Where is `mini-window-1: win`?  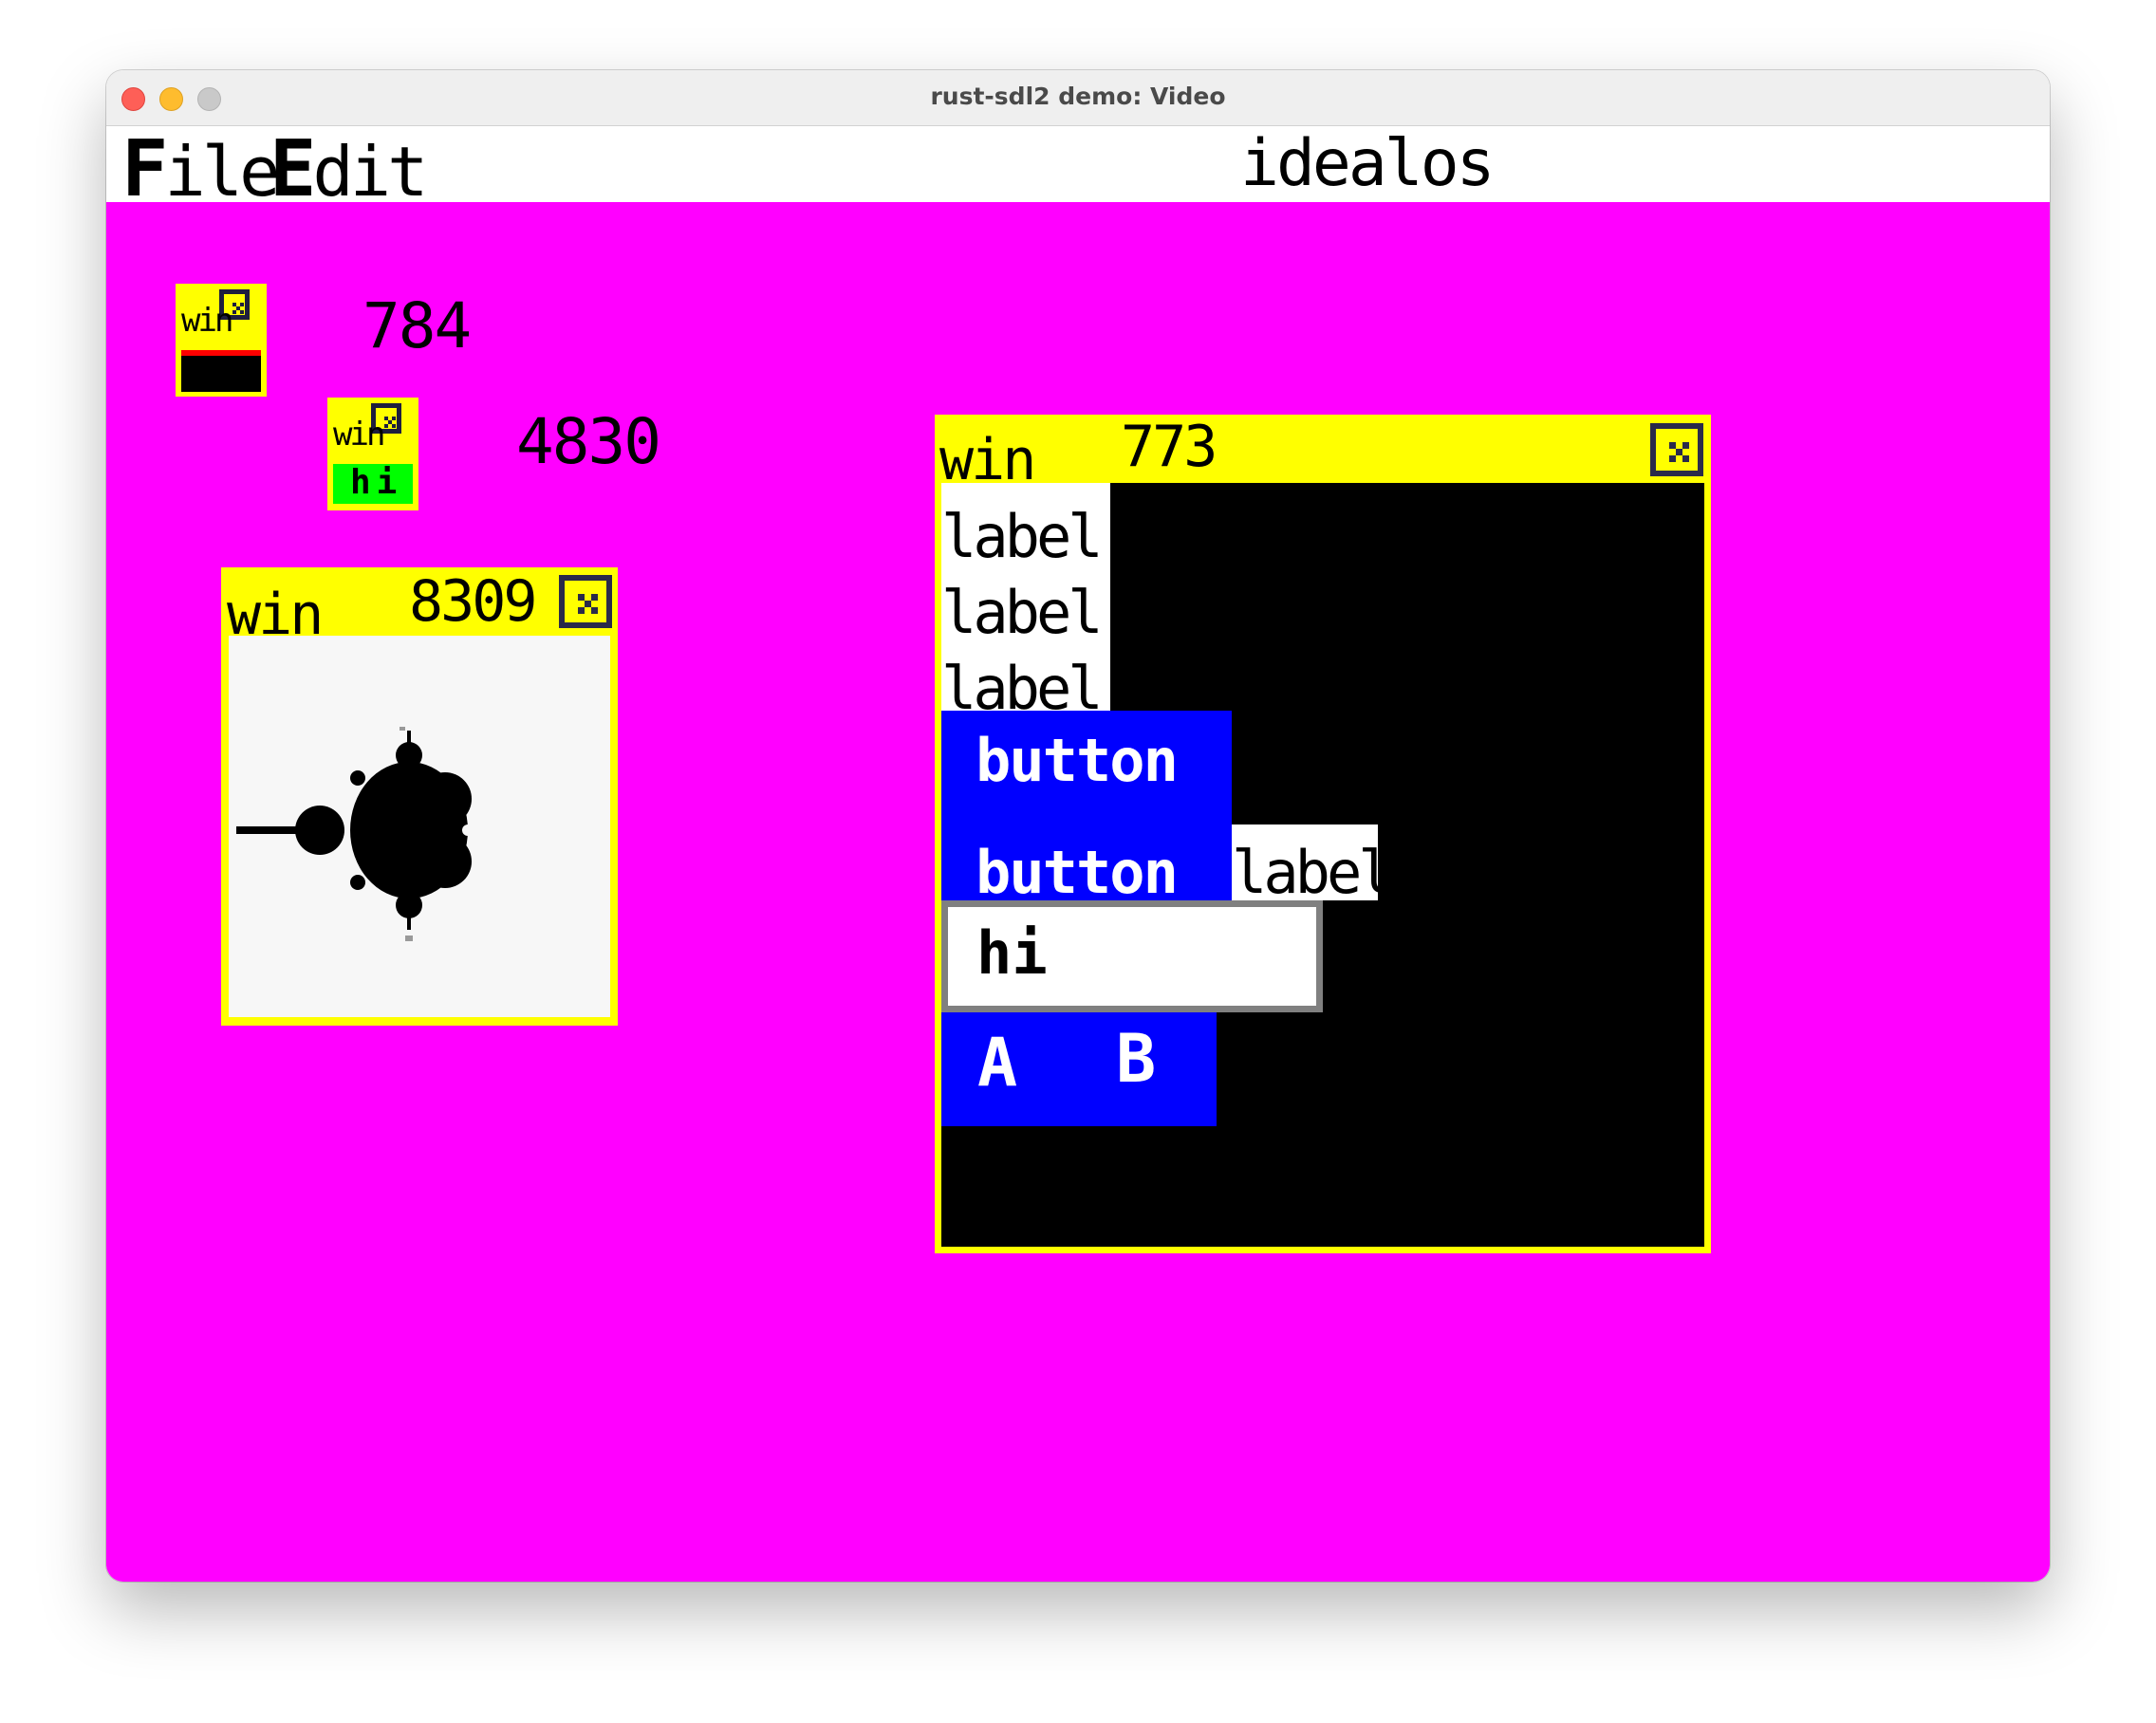
mini-window-1: win is located at coordinates (221, 340).